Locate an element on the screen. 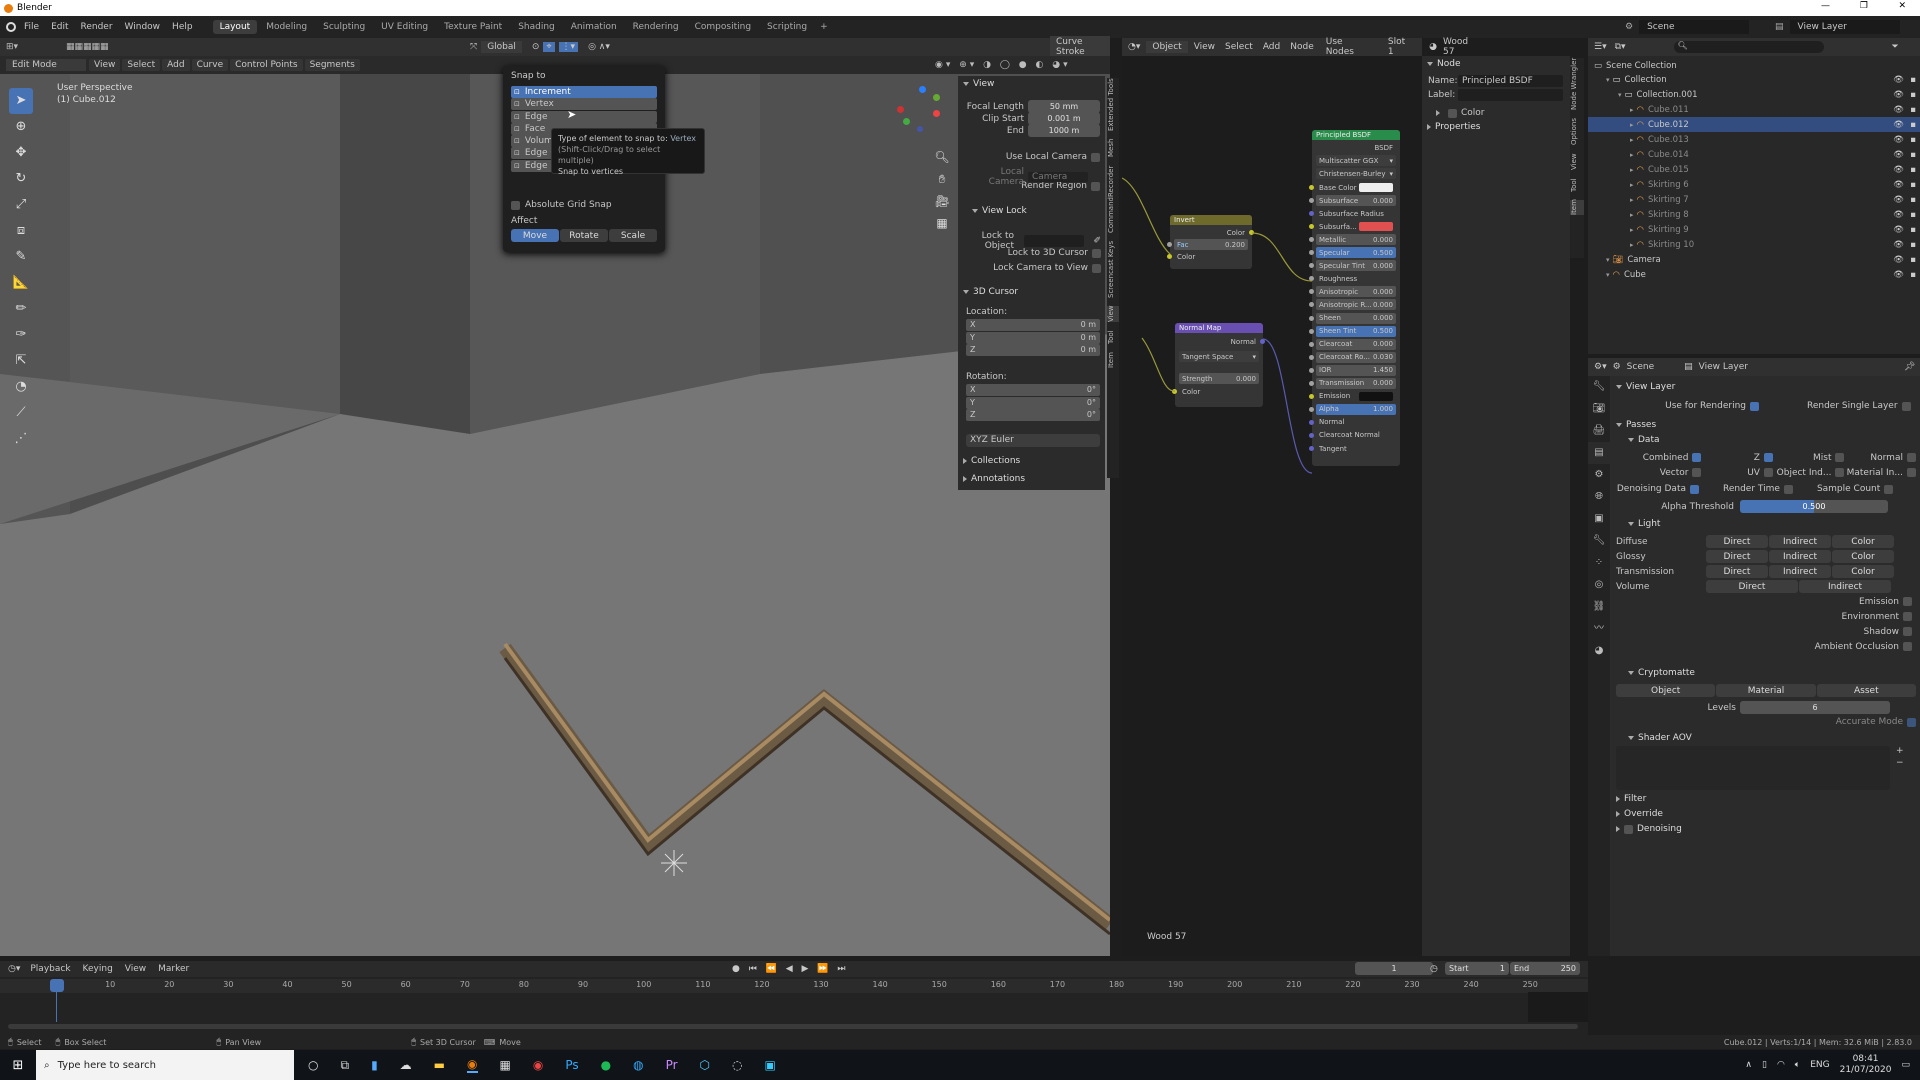 This screenshot has width=1920, height=1080. outliner-item-cube-012: ▸ ◠ Cube.012 👁︎ ▪ is located at coordinates (1754, 124).